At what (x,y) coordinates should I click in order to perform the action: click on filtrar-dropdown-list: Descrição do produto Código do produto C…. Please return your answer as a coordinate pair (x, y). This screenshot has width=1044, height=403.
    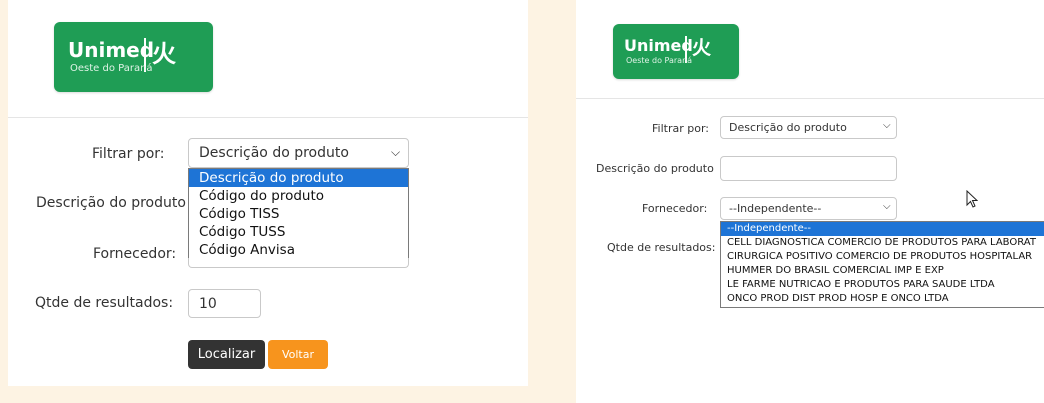
    Looking at the image, I should click on (298, 213).